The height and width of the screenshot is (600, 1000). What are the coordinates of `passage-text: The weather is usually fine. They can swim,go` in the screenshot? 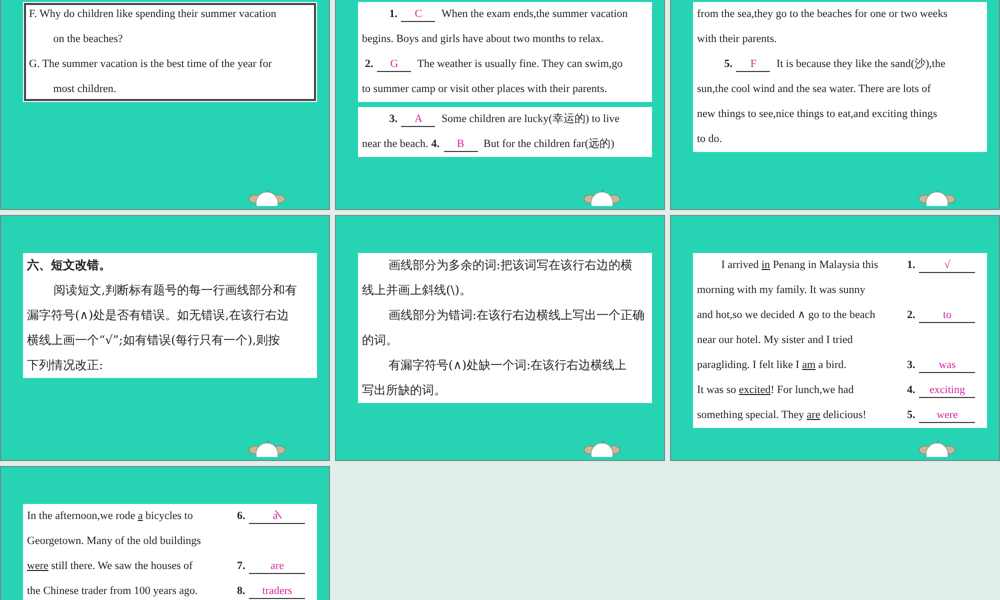 It's located at (520, 64).